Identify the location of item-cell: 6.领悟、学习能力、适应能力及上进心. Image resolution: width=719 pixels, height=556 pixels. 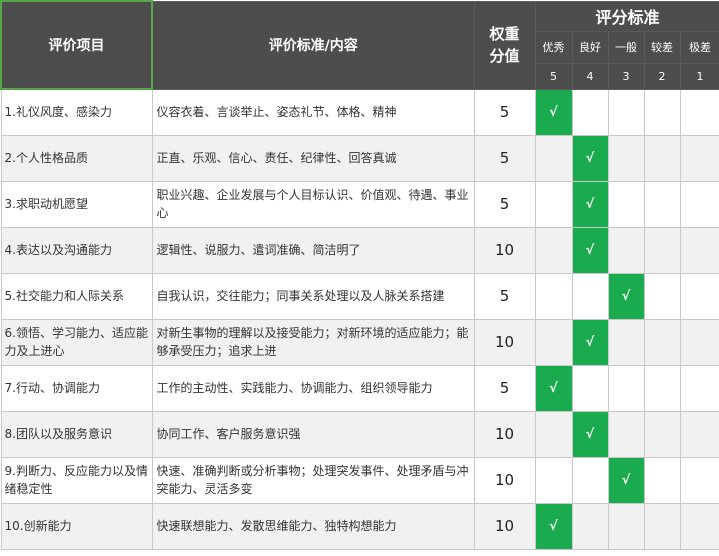
(76, 342).